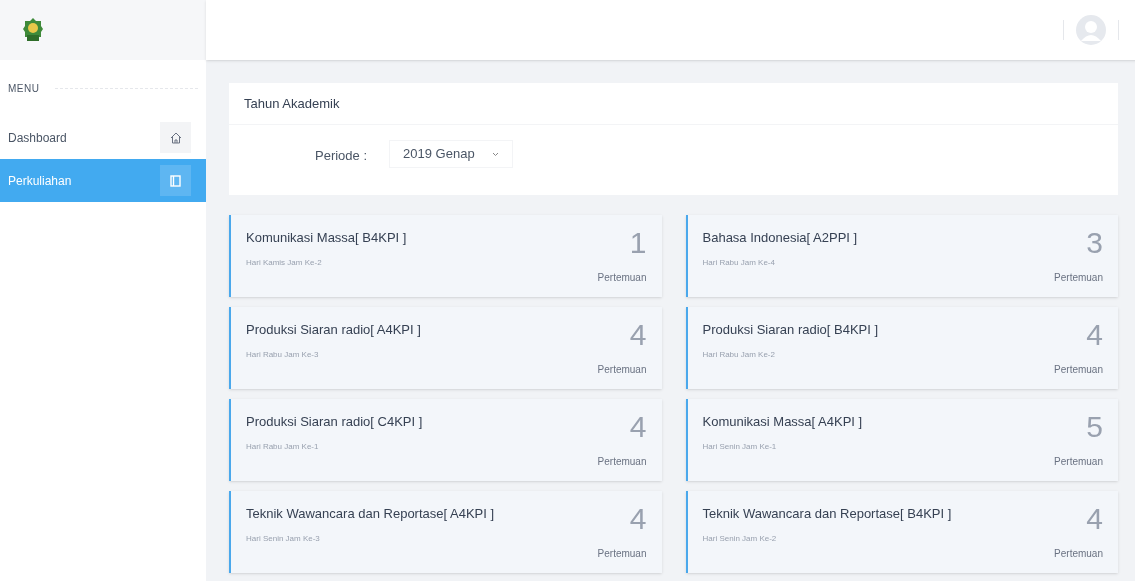 Image resolution: width=1135 pixels, height=581 pixels. I want to click on course-card: Komunikasi Massa[ A4KPI ] Hari Senin Jam Ke-1 5 Pertemuan, so click(901, 440).